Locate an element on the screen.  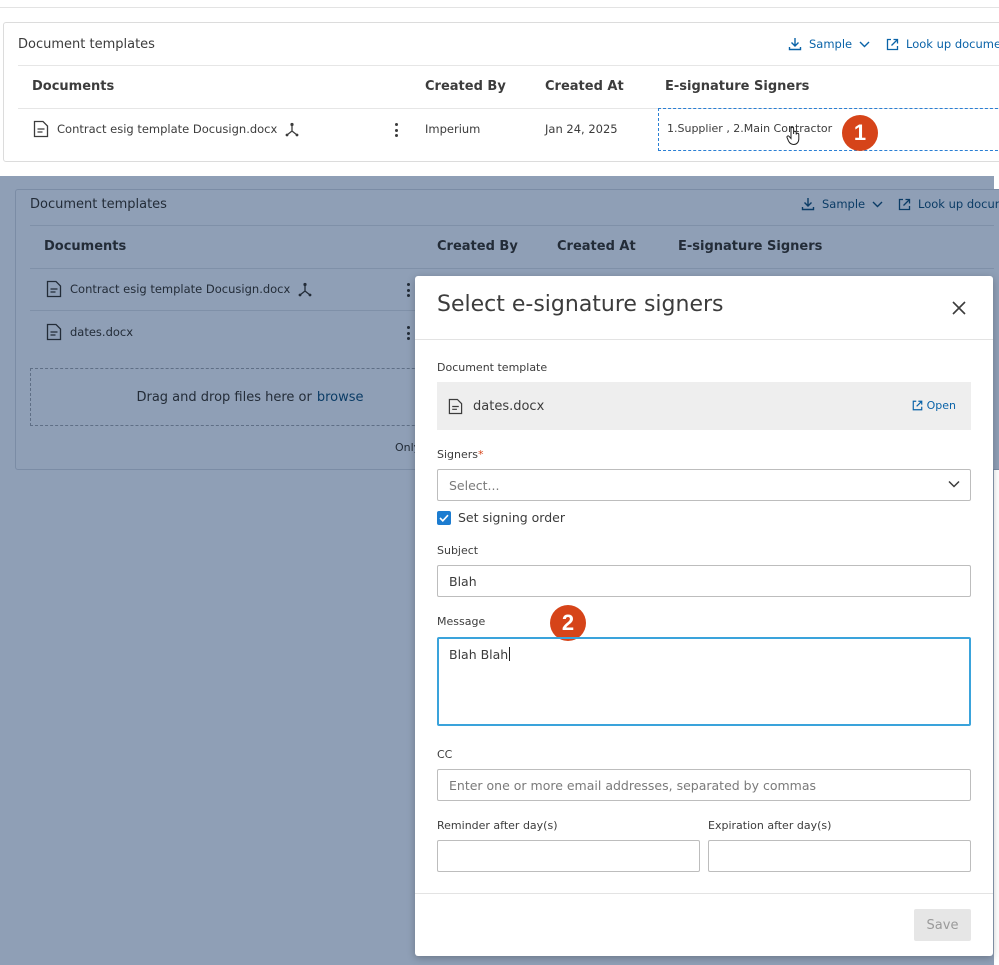
background-row-2: dates.docx is located at coordinates (89, 332).